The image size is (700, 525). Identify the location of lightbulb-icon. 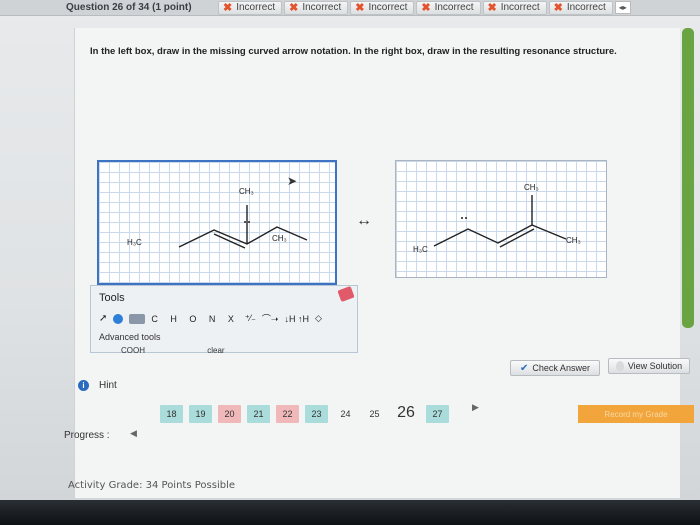
(619, 366).